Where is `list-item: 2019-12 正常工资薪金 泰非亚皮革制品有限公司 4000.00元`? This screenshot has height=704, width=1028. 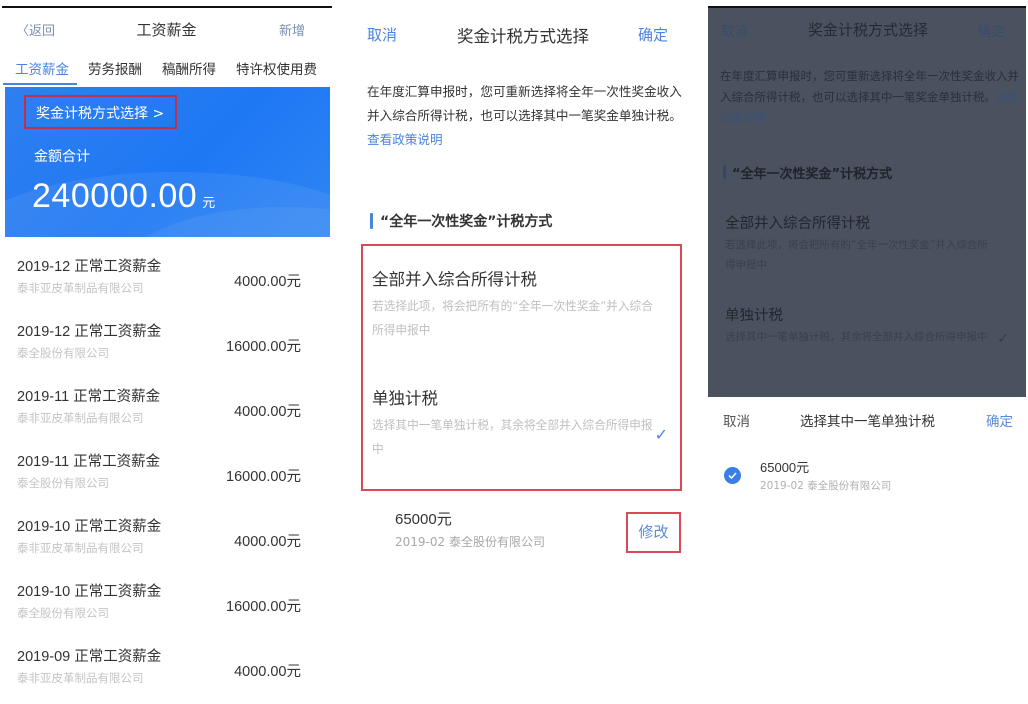 list-item: 2019-12 正常工资薪金 泰非亚皮革制品有限公司 4000.00元 is located at coordinates (166, 284).